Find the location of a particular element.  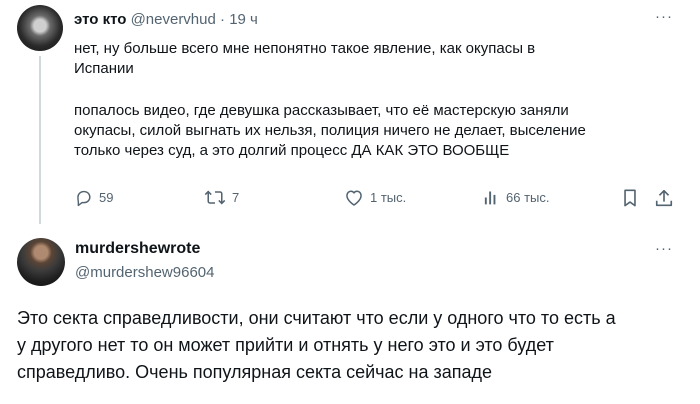

share-icon is located at coordinates (664, 198).